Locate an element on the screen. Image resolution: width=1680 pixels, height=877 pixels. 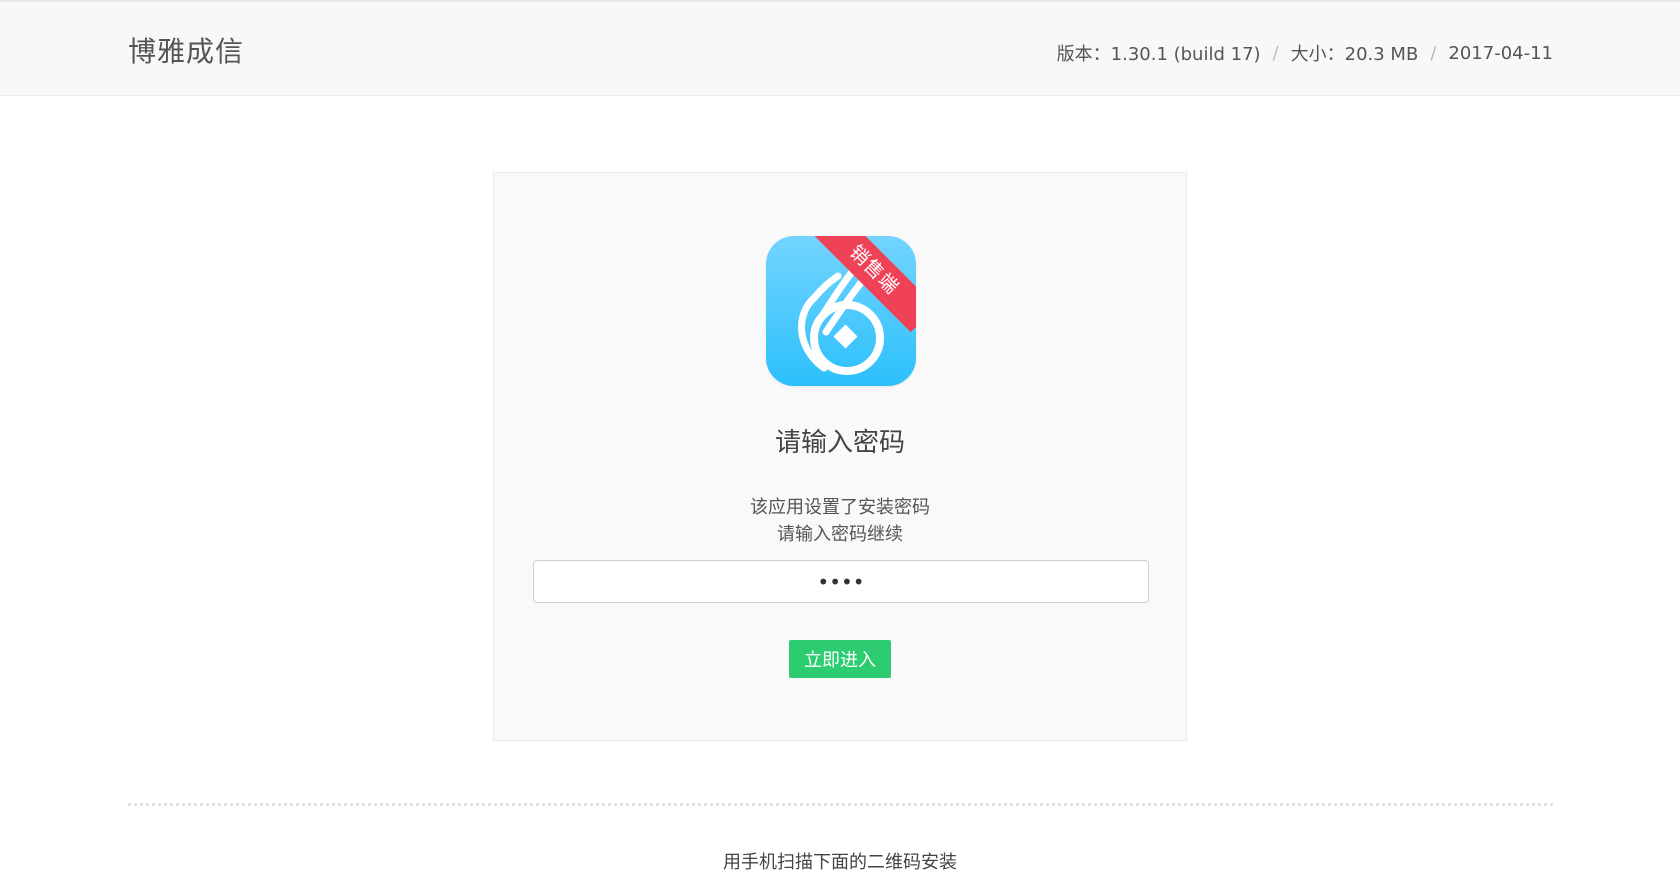
app-logo-icon: 销售端 is located at coordinates (841, 311).